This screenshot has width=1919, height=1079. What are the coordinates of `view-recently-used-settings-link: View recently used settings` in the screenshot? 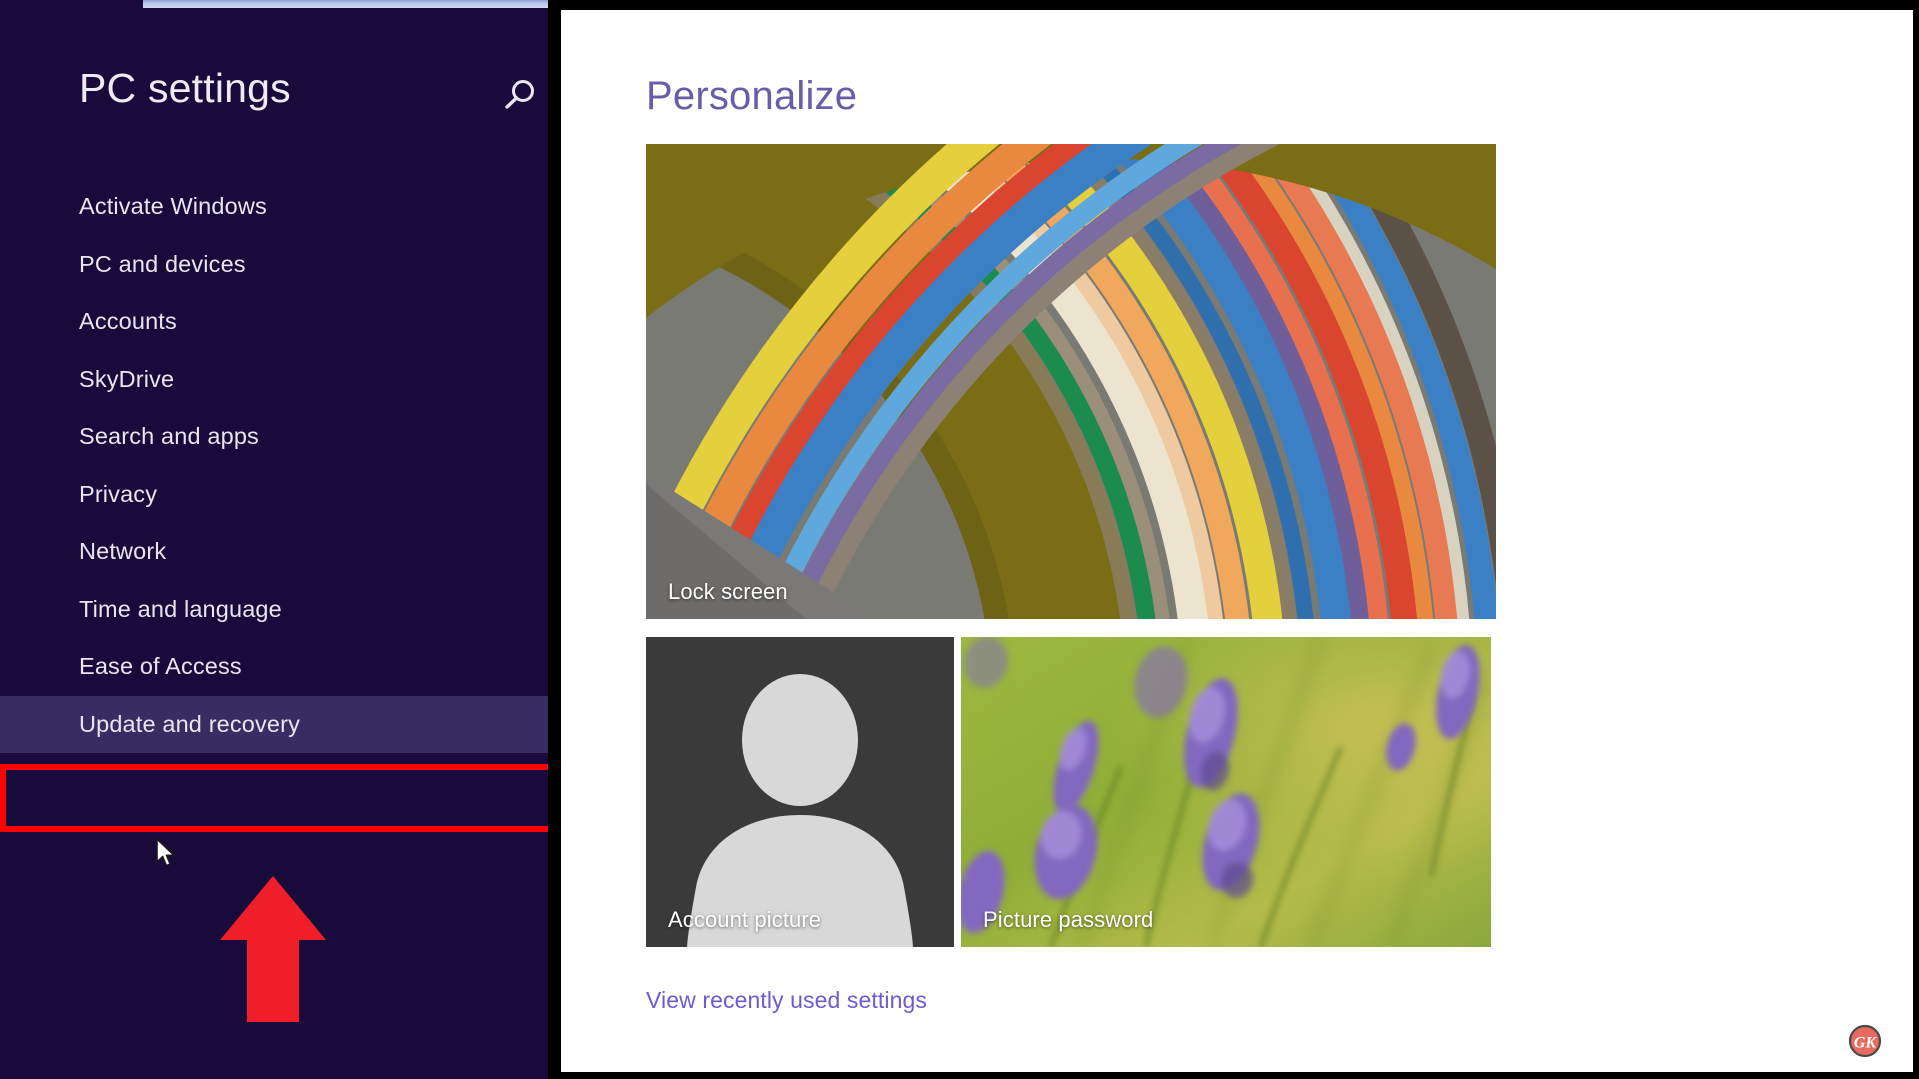 It's located at (786, 1000).